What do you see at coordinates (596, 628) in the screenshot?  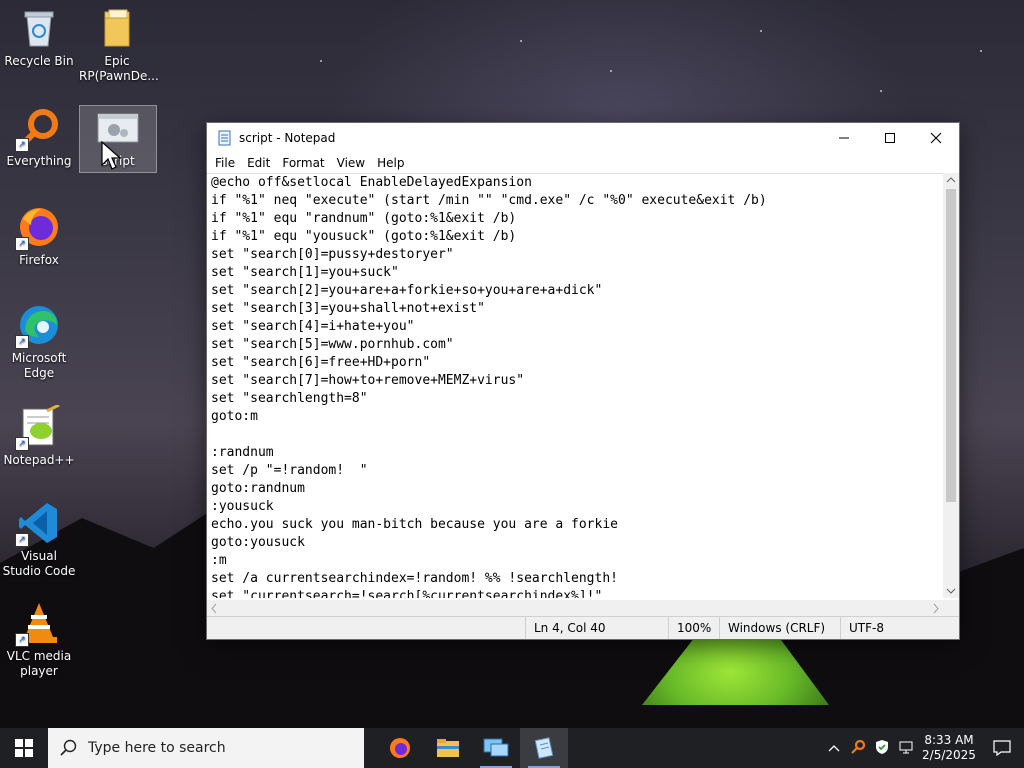 I see `status-cursor-position: Ln 4, Col 40` at bounding box center [596, 628].